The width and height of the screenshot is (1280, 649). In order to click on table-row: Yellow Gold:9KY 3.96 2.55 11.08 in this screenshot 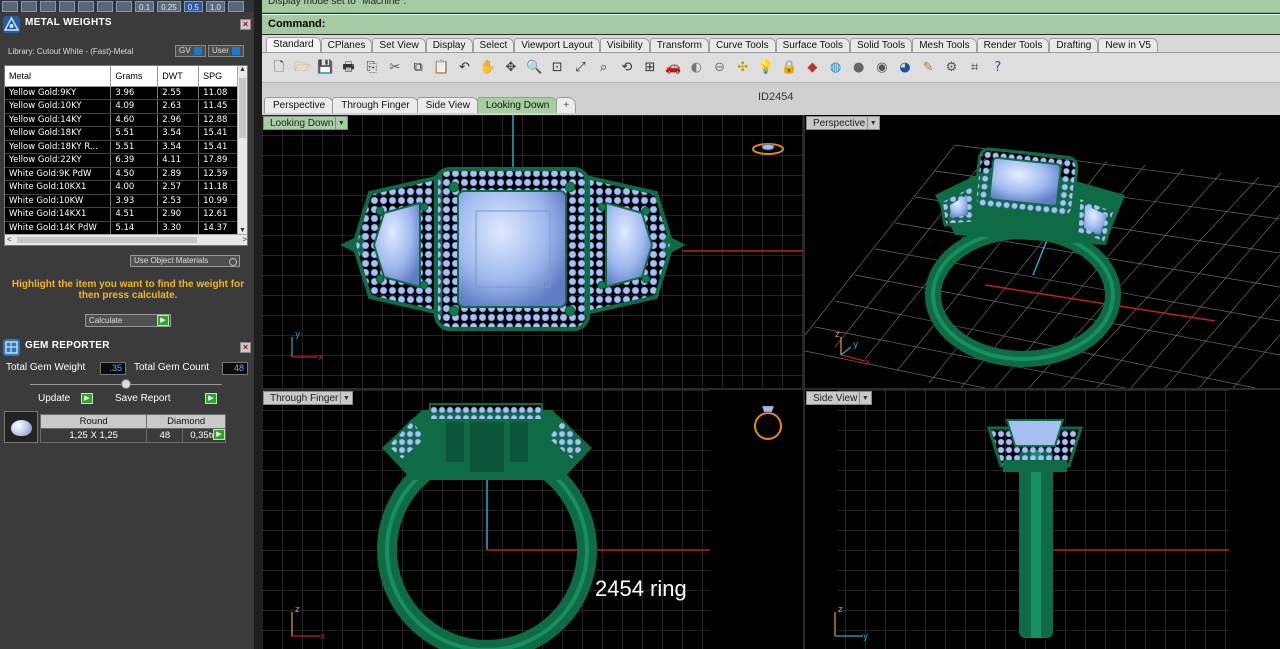, I will do `click(123, 93)`.